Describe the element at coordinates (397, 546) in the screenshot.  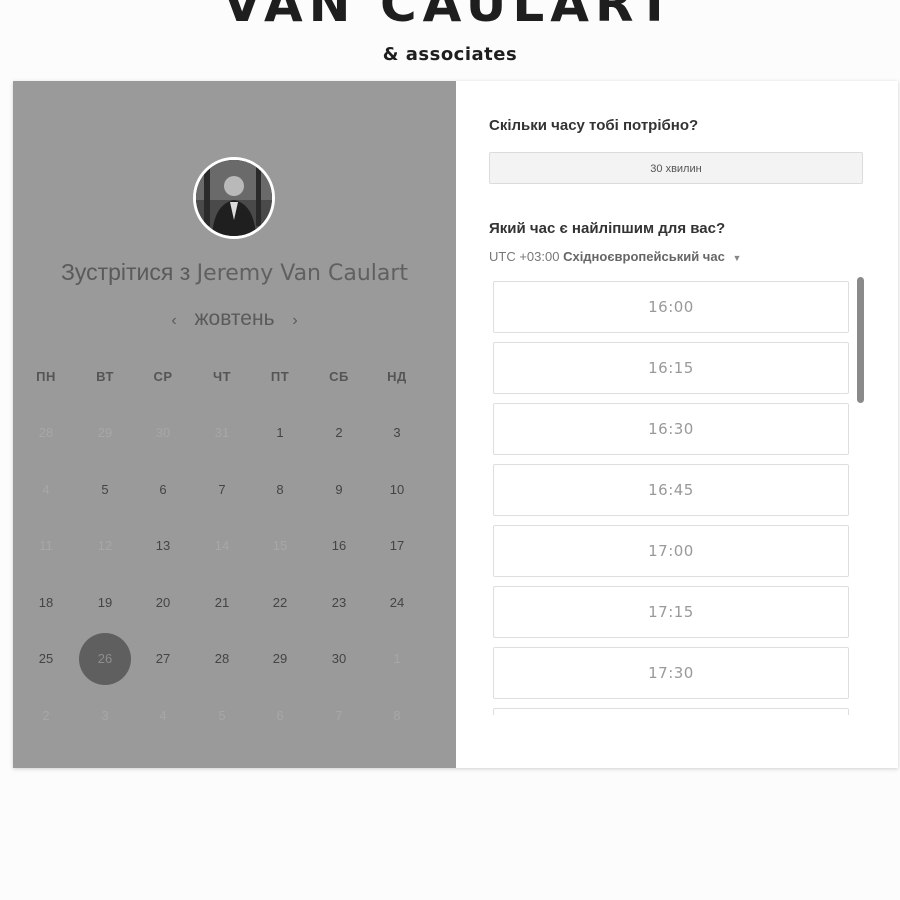
I see `calendar-day: 17` at that location.